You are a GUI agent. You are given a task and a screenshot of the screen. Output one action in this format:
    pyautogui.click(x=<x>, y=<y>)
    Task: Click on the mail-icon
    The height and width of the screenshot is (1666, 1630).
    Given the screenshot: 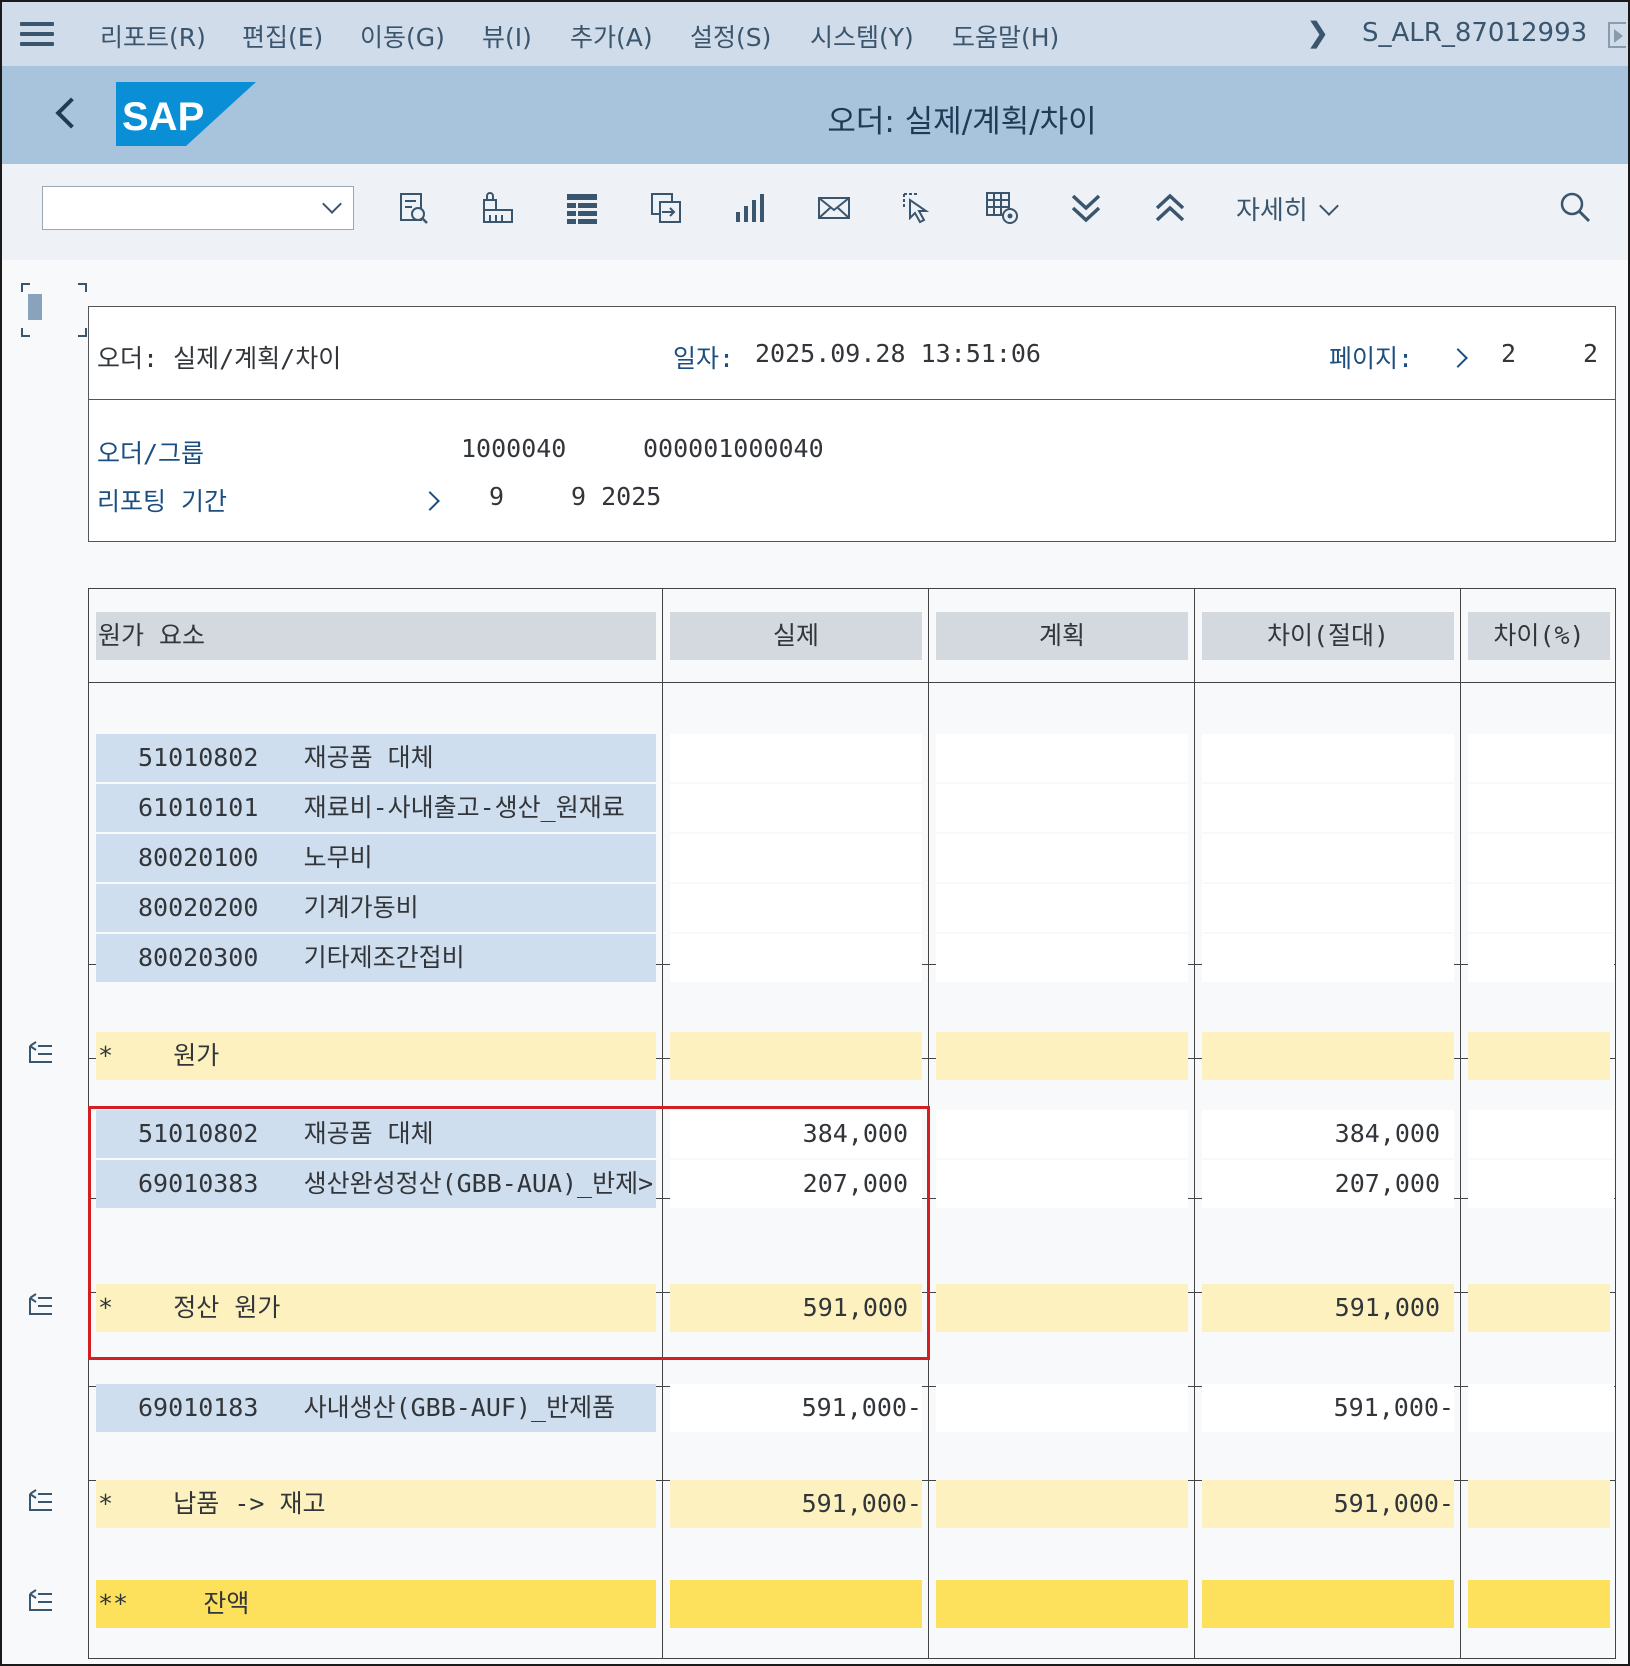 What is the action you would take?
    pyautogui.click(x=834, y=208)
    